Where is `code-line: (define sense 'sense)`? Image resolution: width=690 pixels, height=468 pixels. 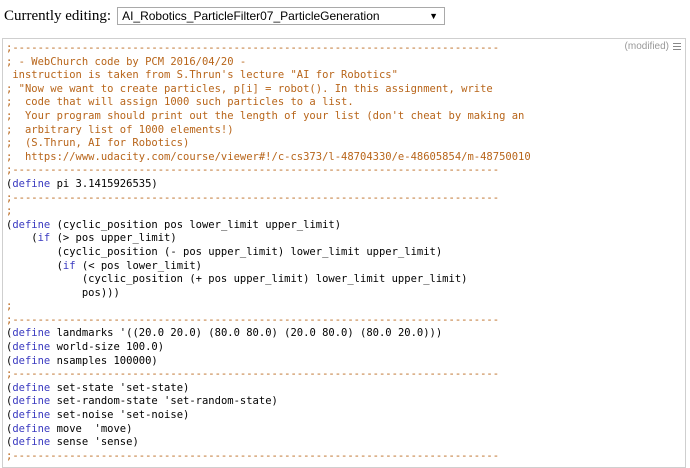 code-line: (define sense 'sense) is located at coordinates (345, 443).